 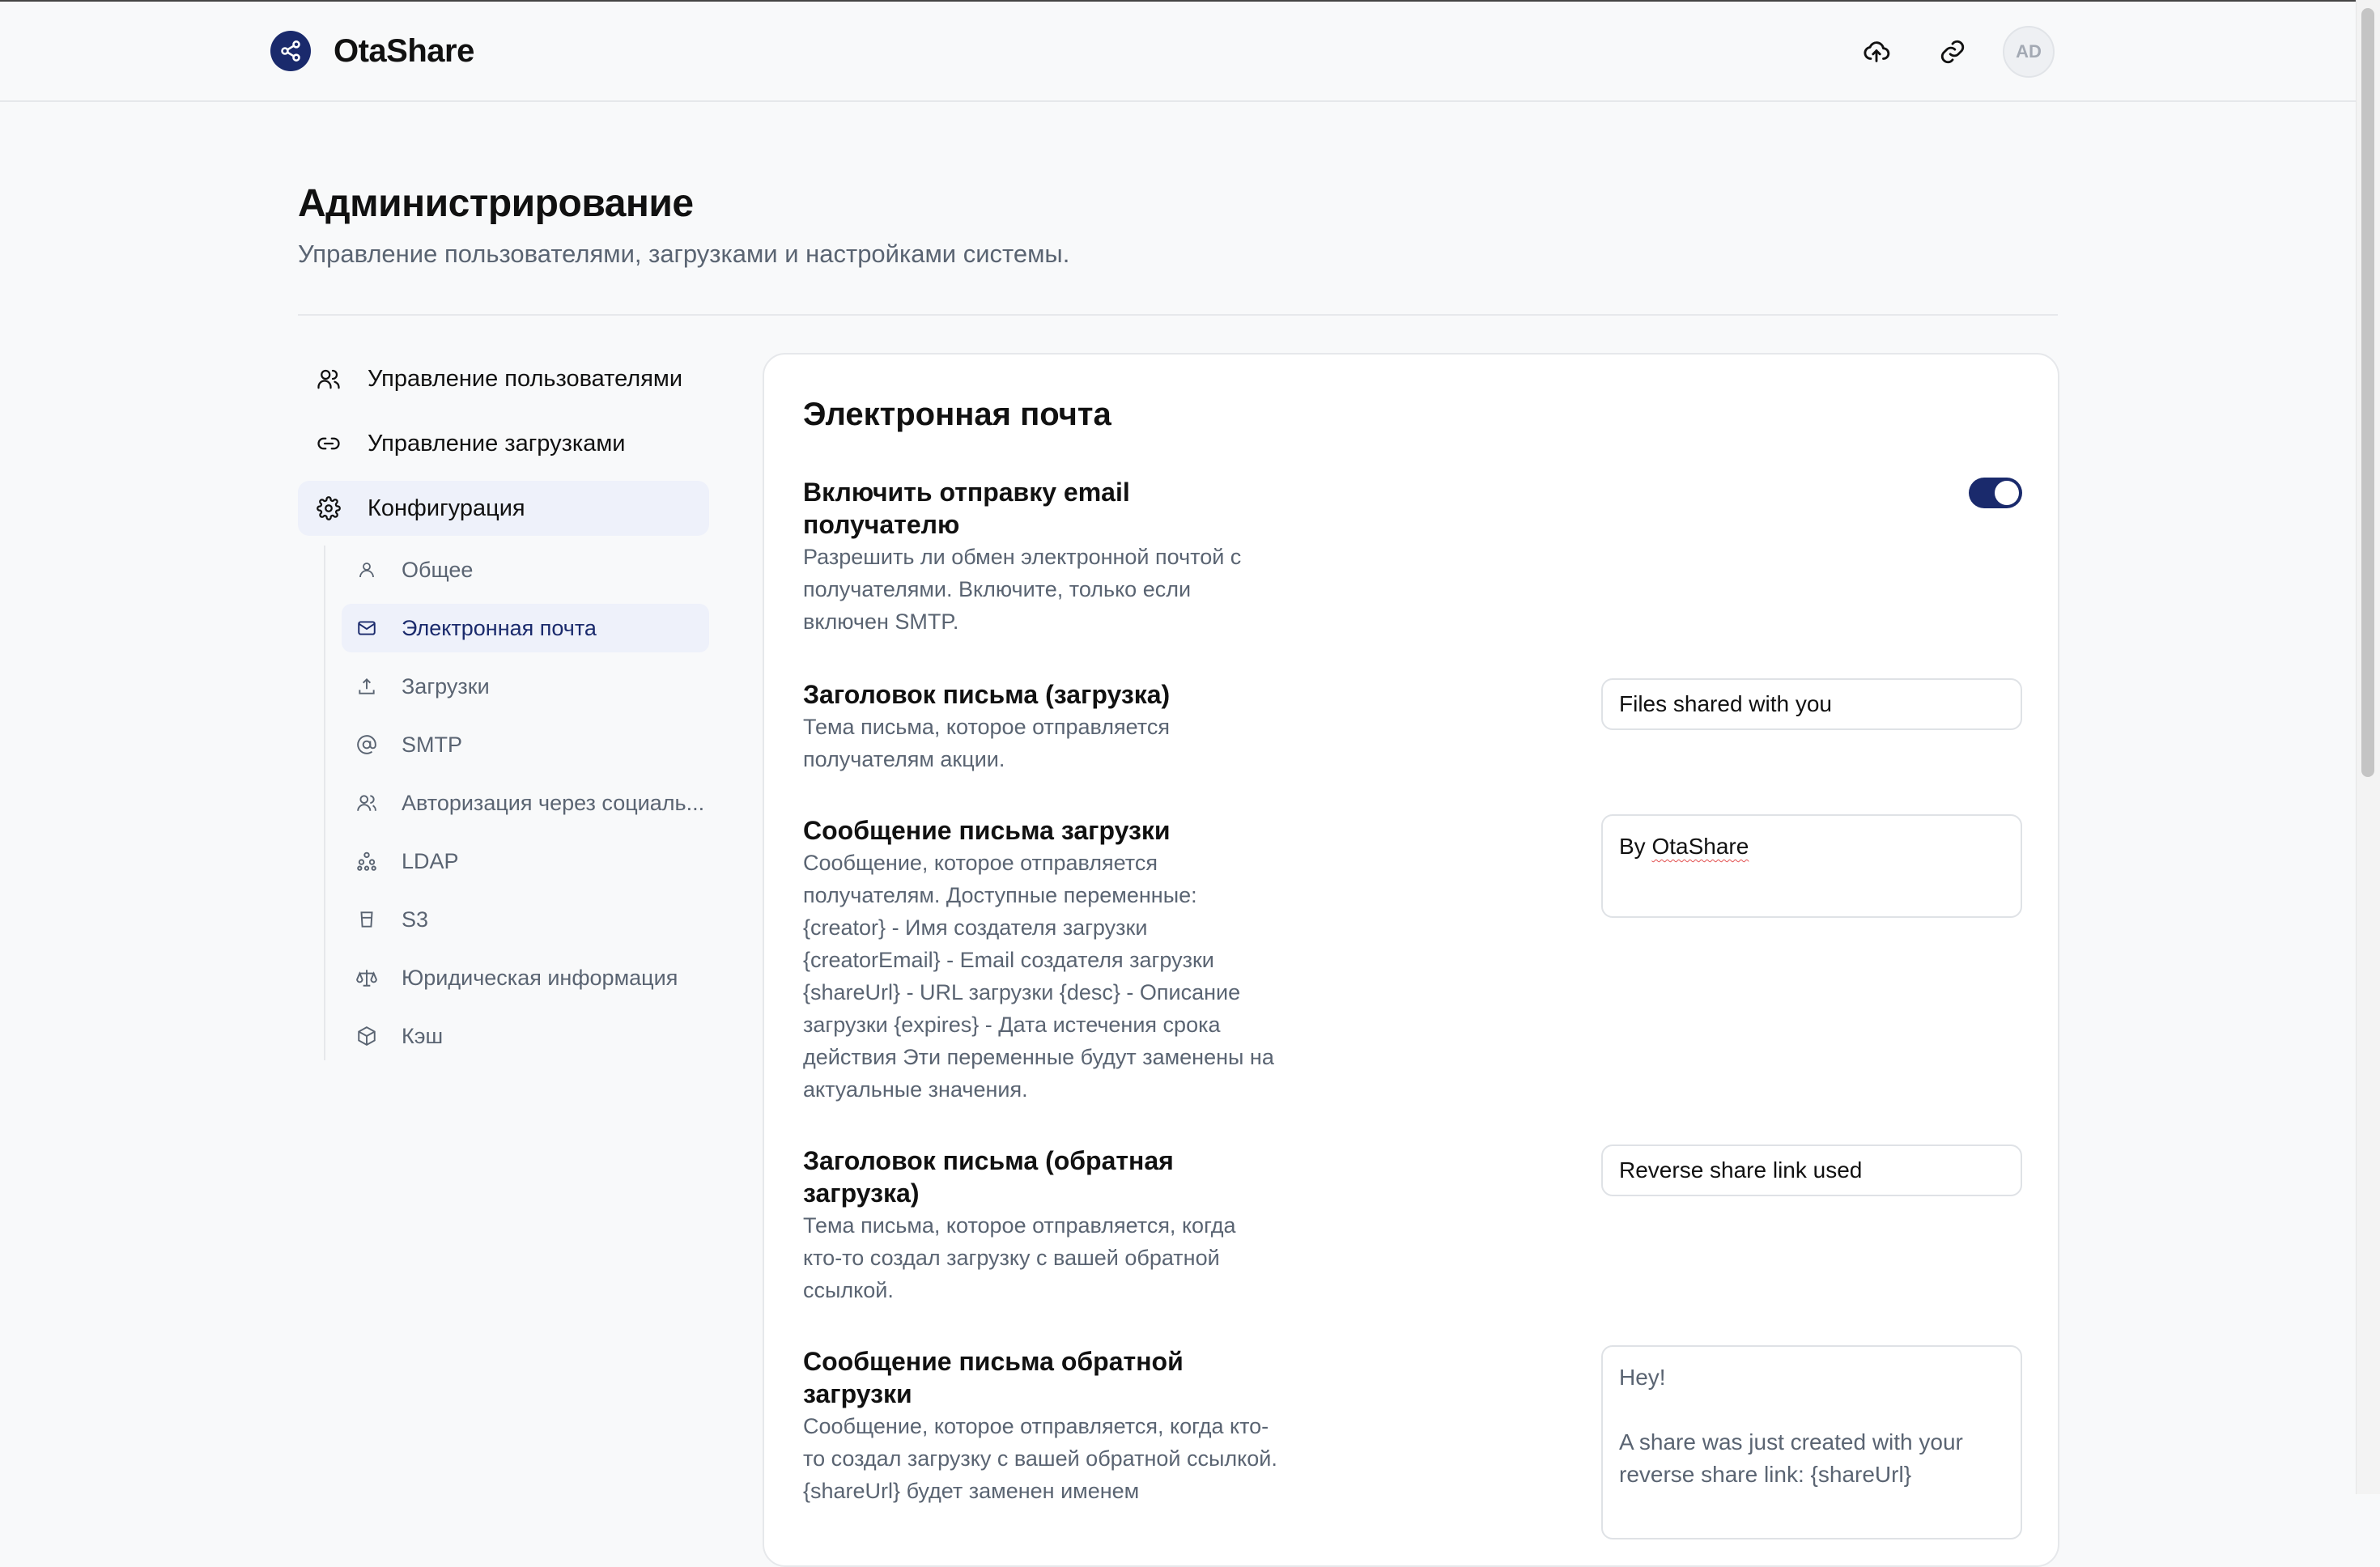 I want to click on sidebar-item-user-management: Управление пользователями, so click(x=503, y=378).